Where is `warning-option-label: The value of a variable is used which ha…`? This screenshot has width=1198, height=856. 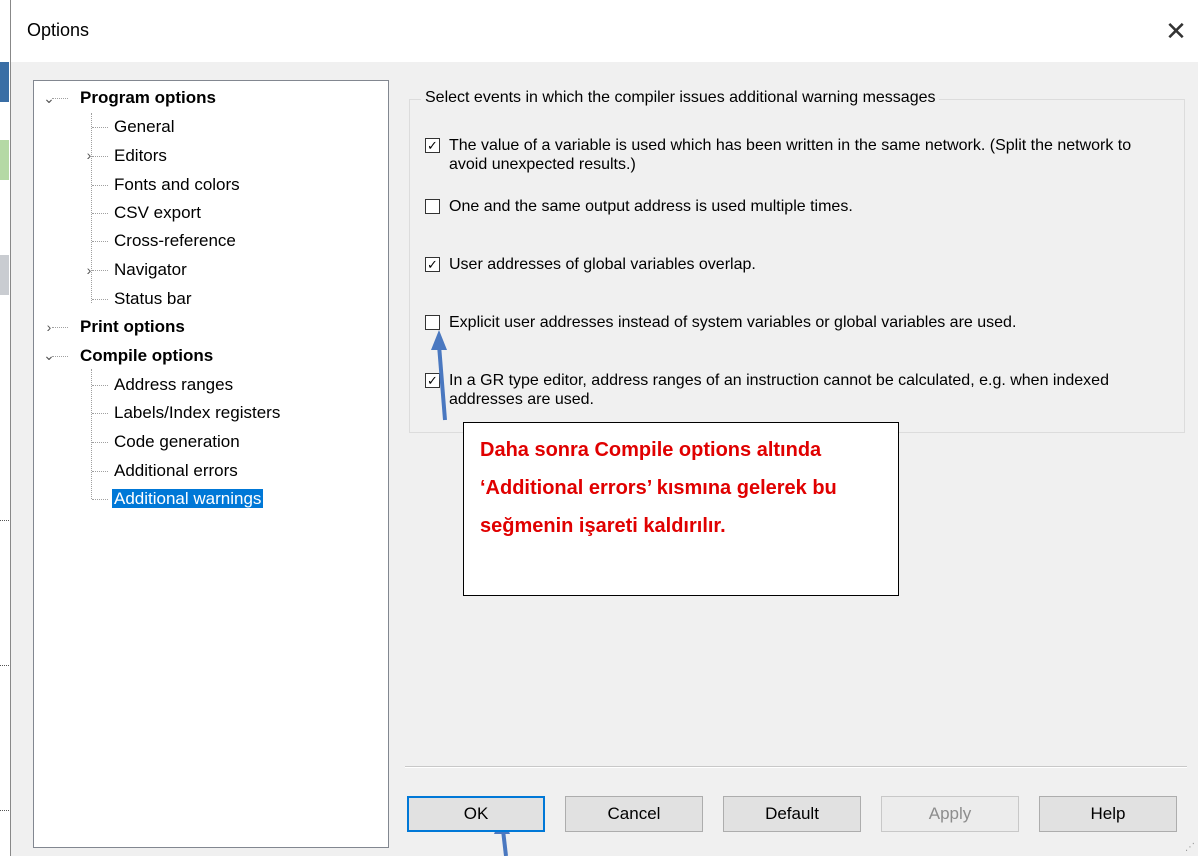 warning-option-label: The value of a variable is used which ha… is located at coordinates (790, 155).